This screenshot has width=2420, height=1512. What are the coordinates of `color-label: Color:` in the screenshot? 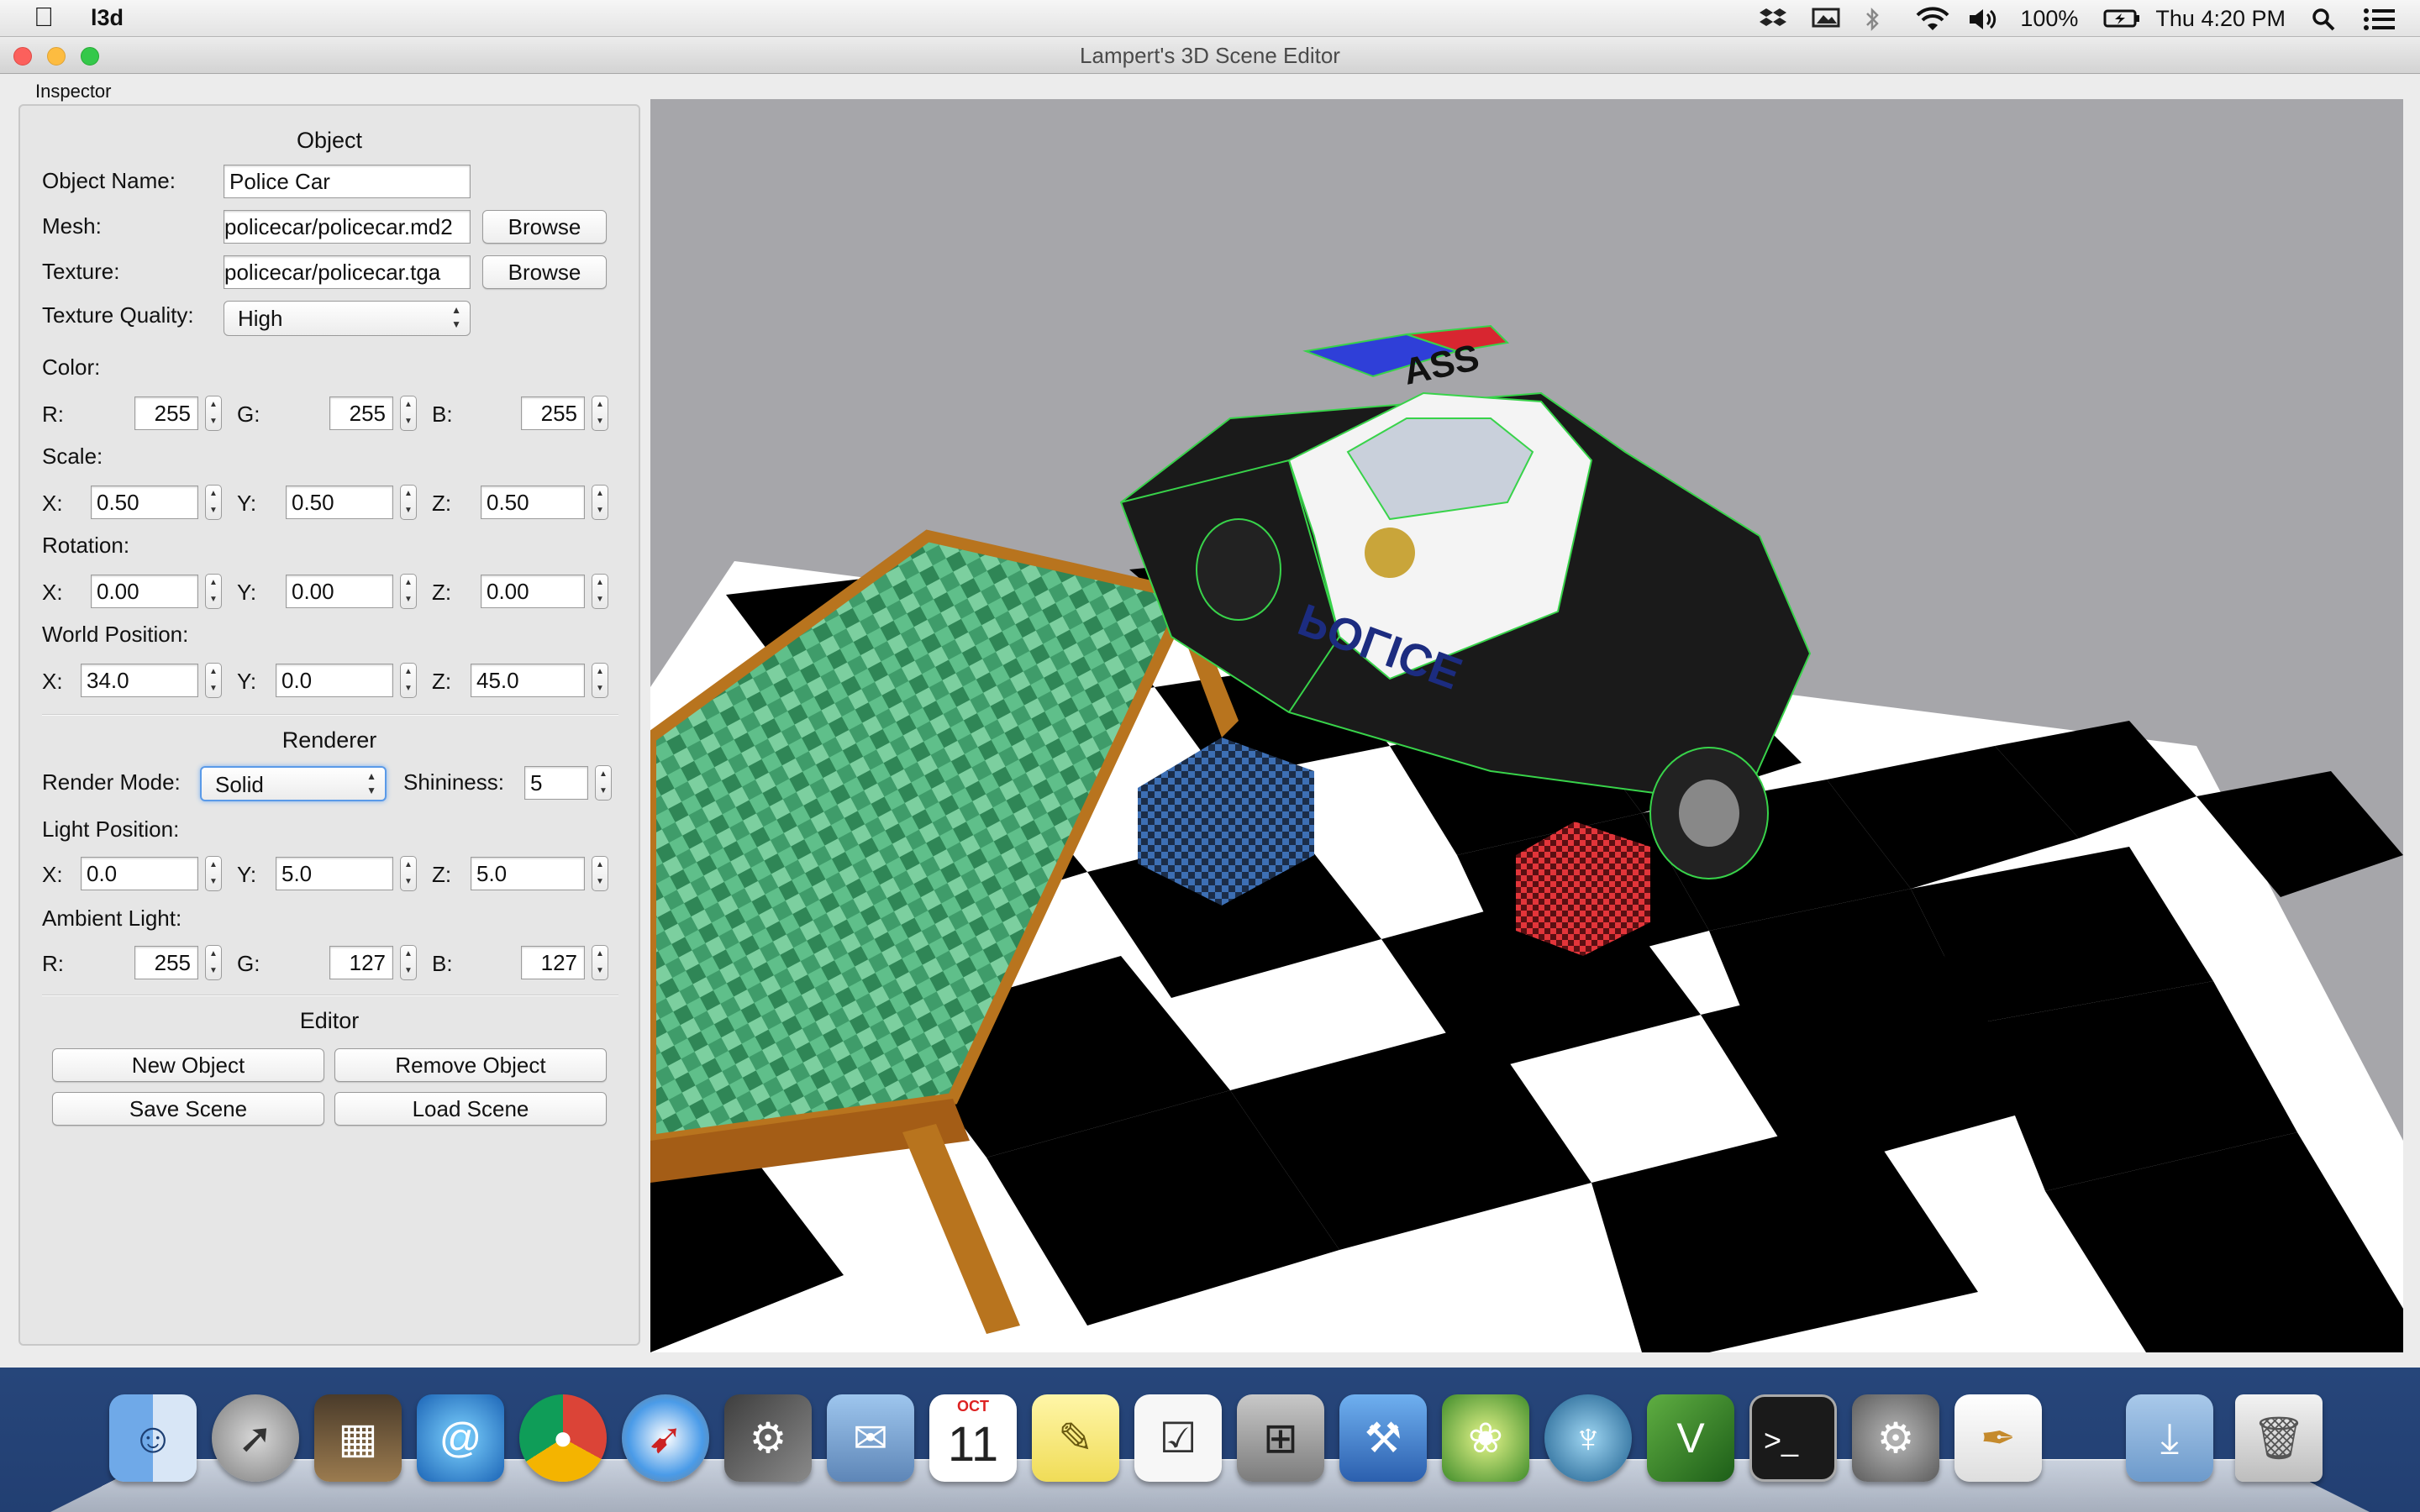 It's located at (71, 367).